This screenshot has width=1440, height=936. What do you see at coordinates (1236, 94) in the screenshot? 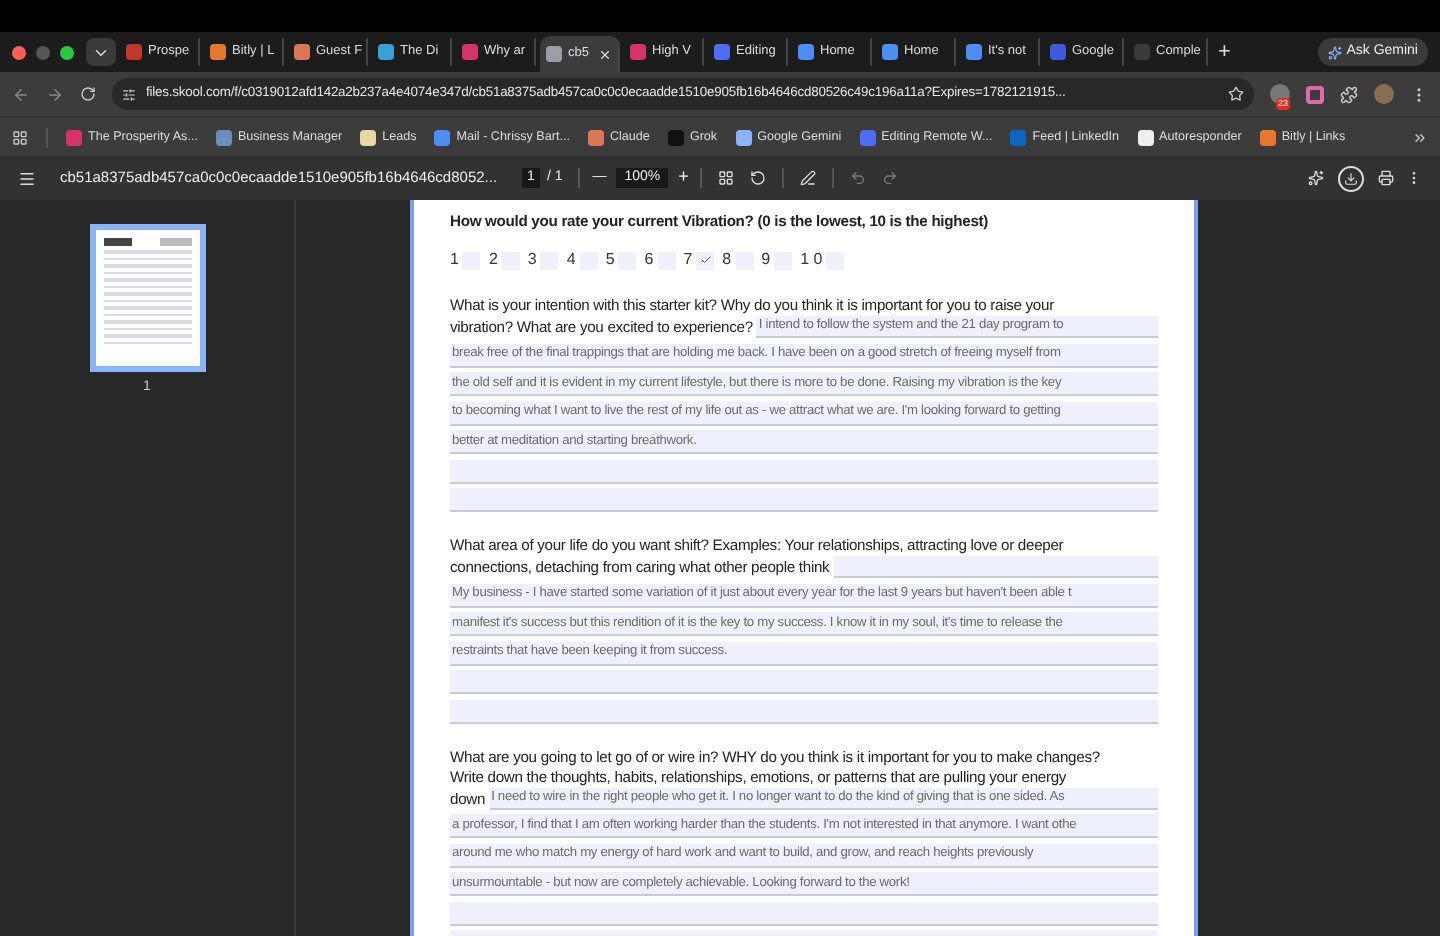
I see `bookmark-star-icon` at bounding box center [1236, 94].